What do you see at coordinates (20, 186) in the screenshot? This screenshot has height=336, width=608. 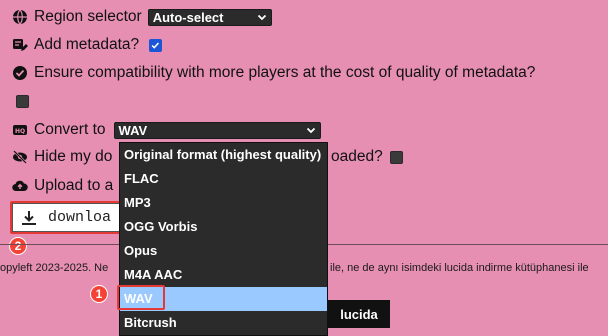 I see `cloud-upload-icon` at bounding box center [20, 186].